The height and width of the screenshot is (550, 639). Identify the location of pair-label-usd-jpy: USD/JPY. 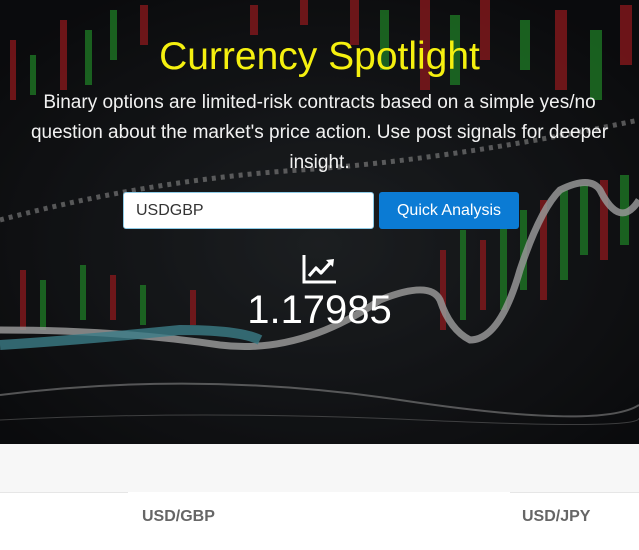
(556, 517).